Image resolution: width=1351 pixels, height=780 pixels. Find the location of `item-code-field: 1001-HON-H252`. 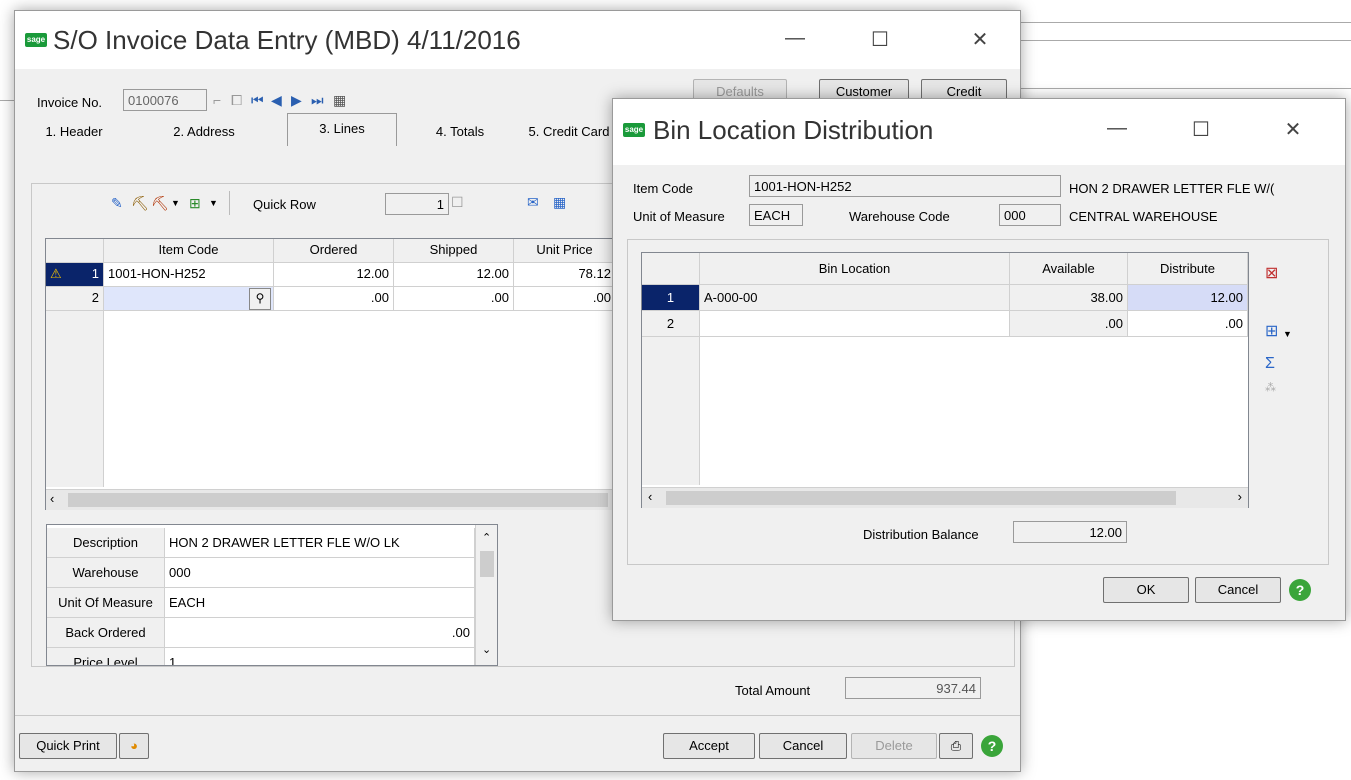

item-code-field: 1001-HON-H252 is located at coordinates (905, 186).